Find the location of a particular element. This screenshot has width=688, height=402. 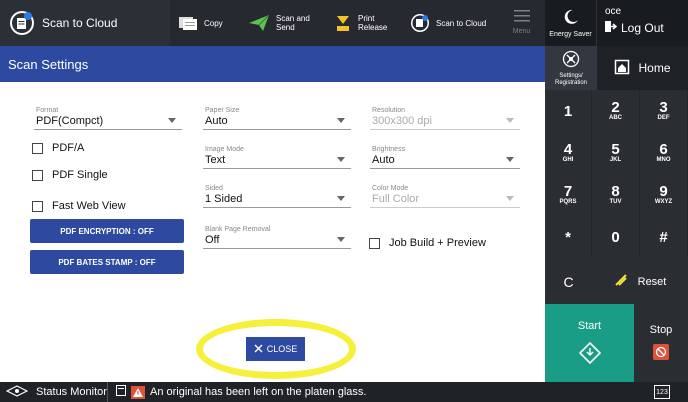

reset-label: Reset is located at coordinates (652, 281).